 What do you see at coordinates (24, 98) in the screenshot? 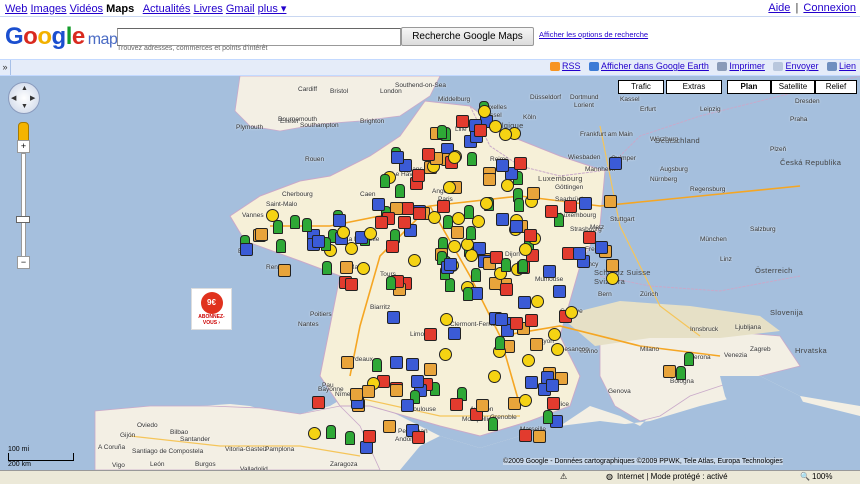
I see `pan-control: ▲ ▼ ◀ ▶` at bounding box center [24, 98].